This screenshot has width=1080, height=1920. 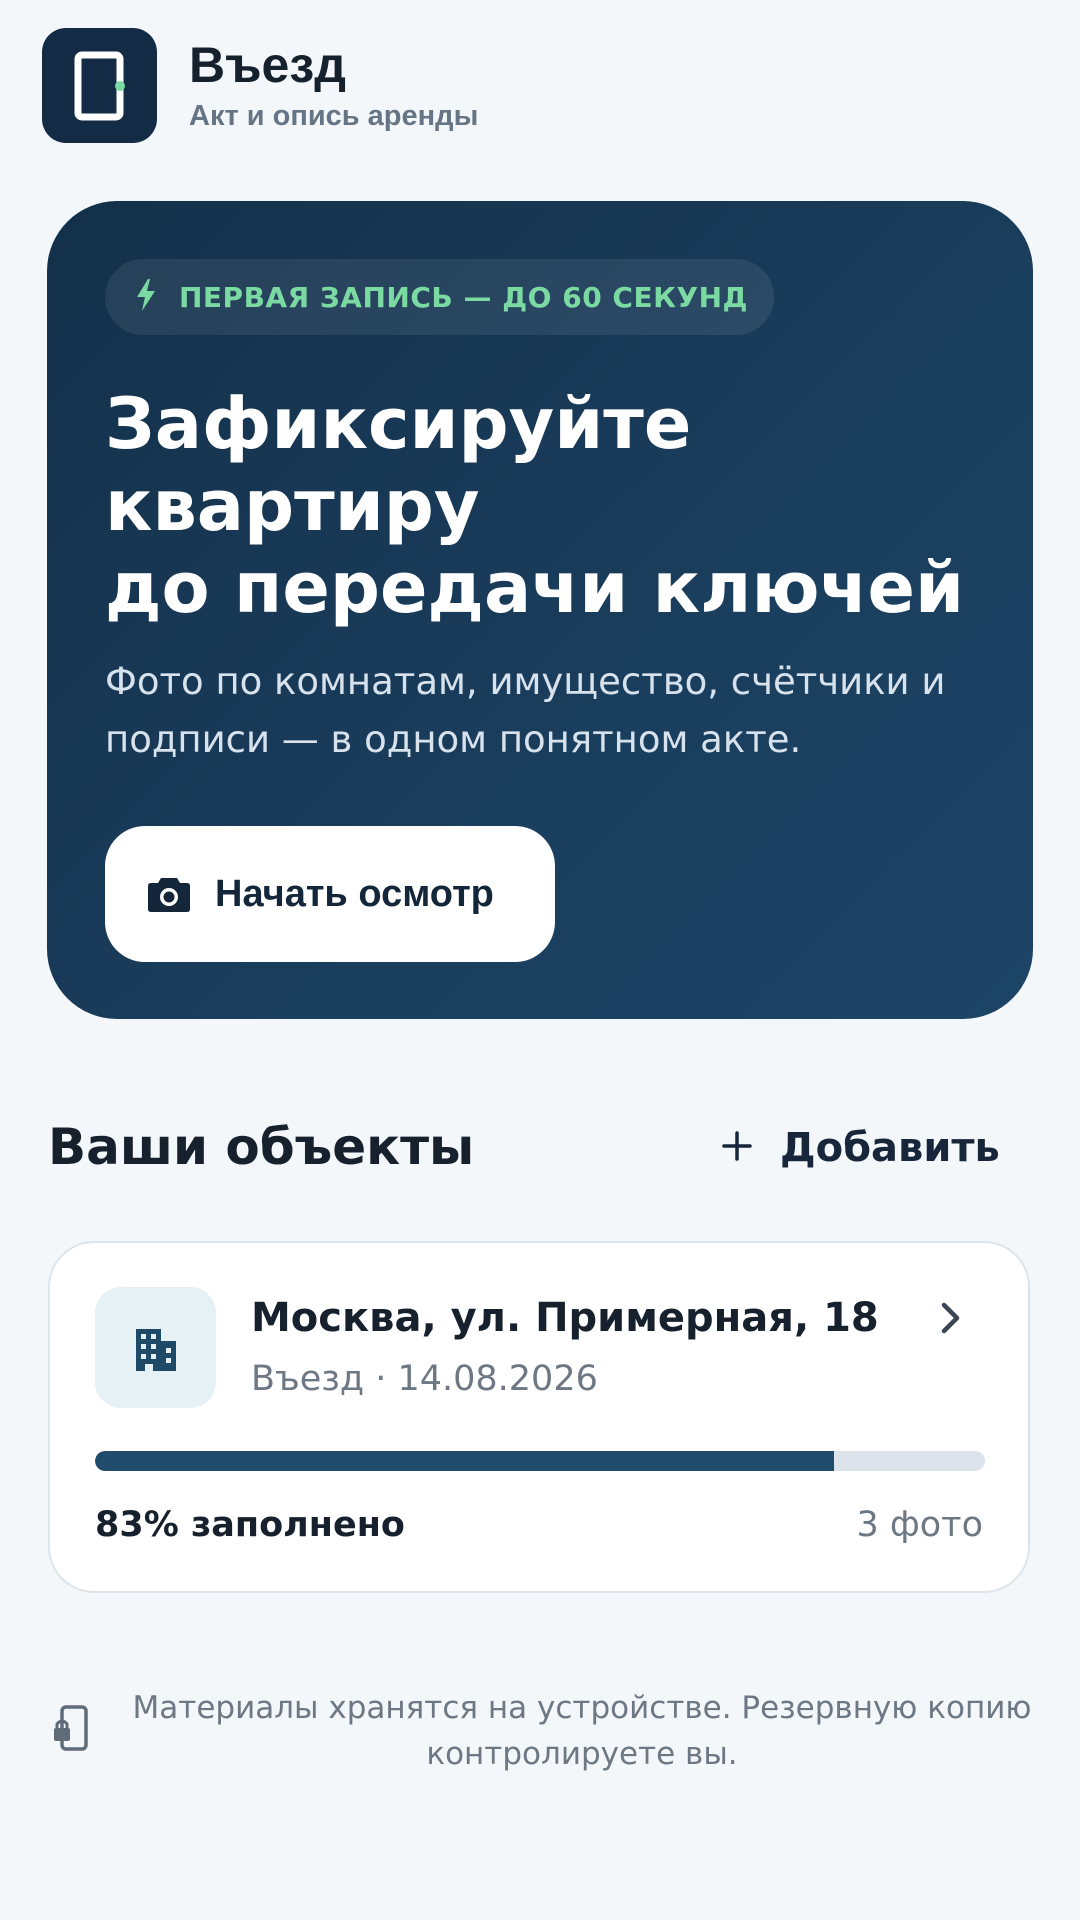 What do you see at coordinates (890, 1148) in the screenshot?
I see `add-object-label: Добавить` at bounding box center [890, 1148].